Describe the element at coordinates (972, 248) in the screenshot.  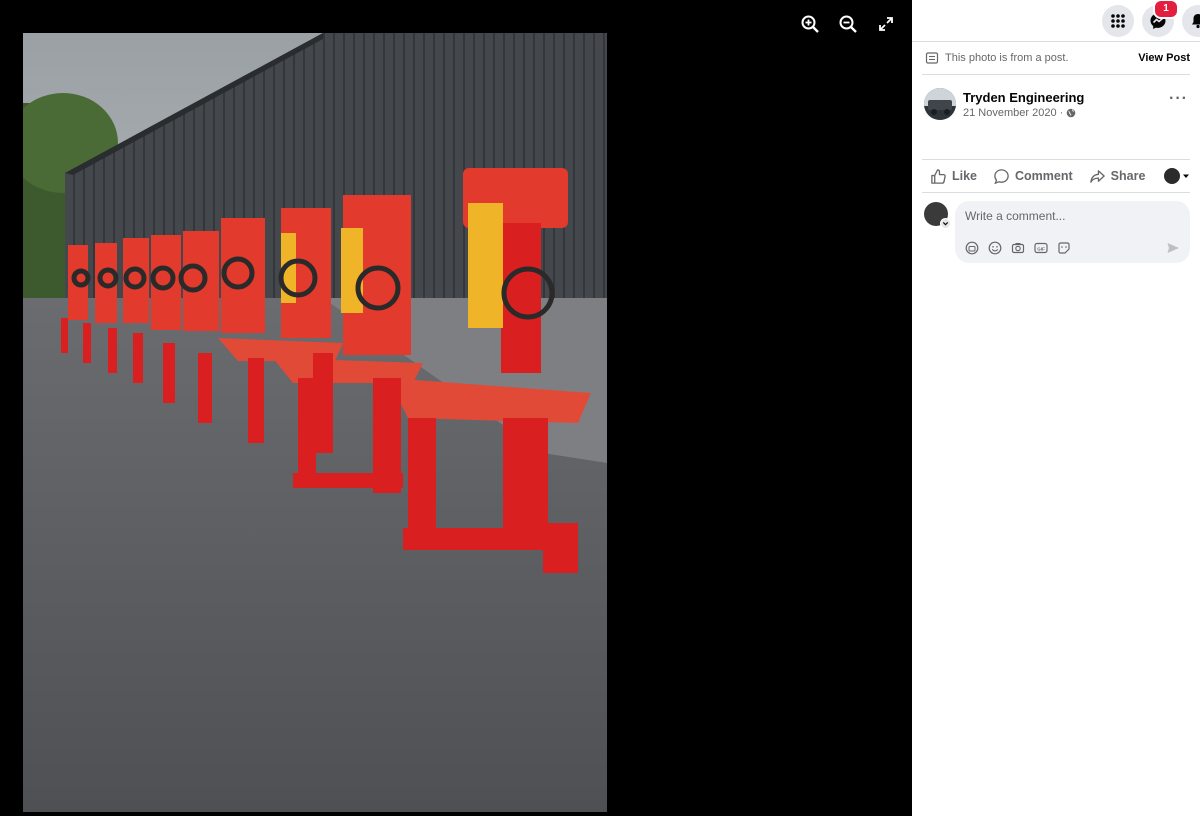
I see `avatar-sticker-icon` at that location.